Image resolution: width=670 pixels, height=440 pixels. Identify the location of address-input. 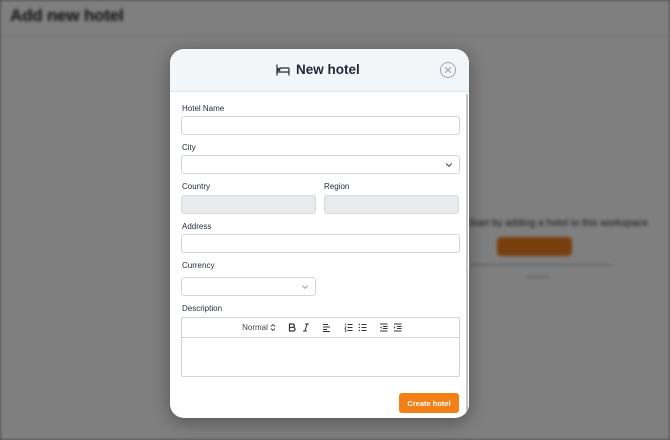
(320, 245).